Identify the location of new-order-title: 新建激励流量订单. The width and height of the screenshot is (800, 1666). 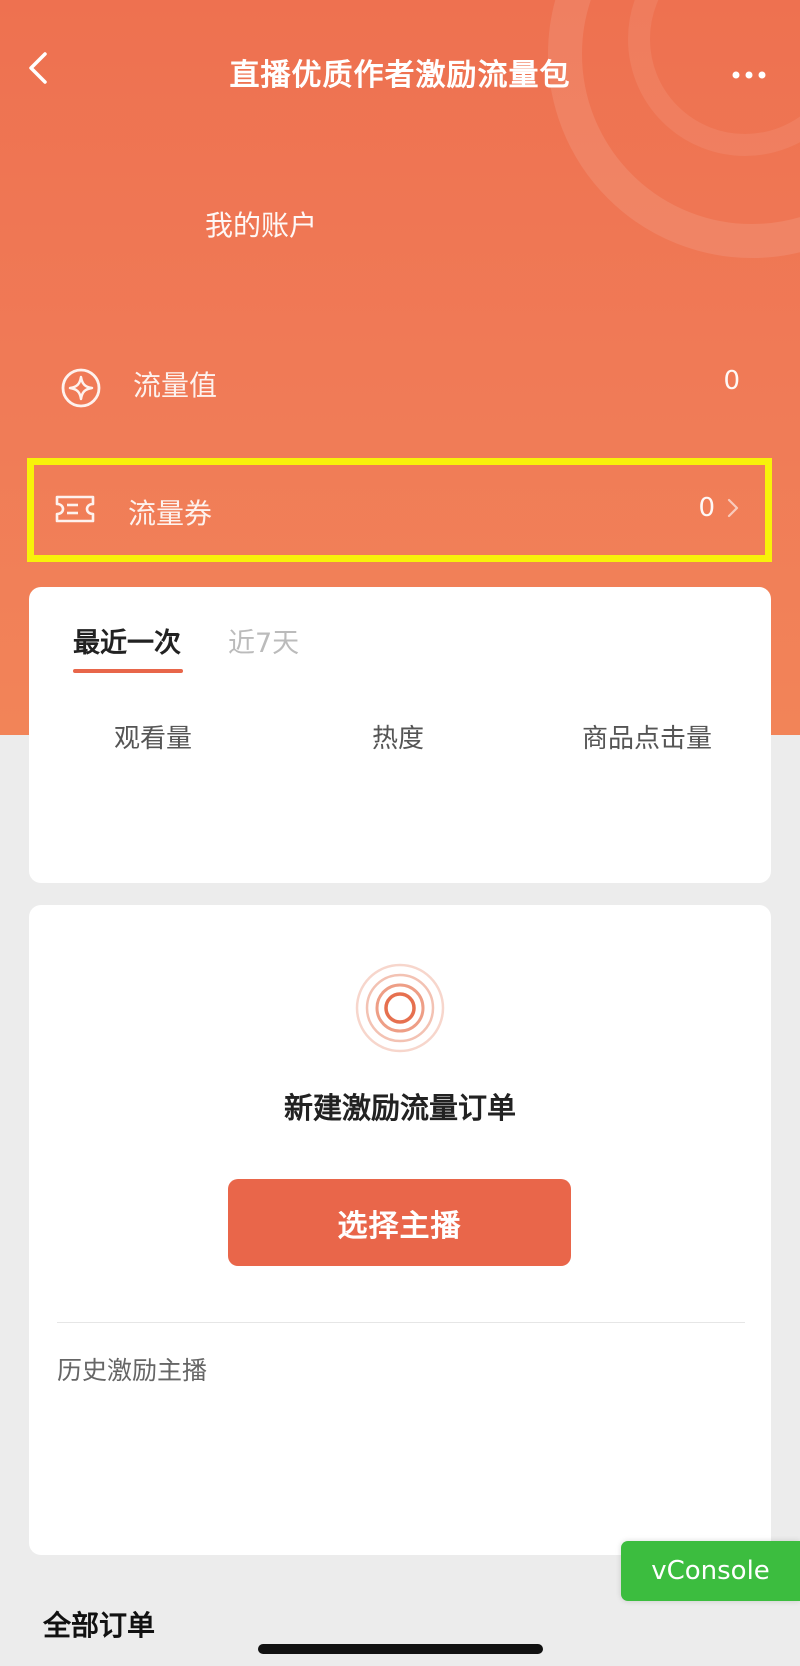
(399, 1108).